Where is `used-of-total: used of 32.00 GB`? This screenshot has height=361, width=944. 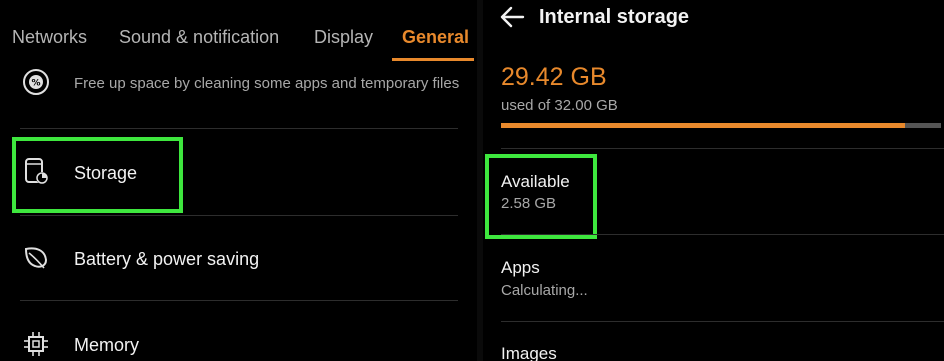
used-of-total: used of 32.00 GB is located at coordinates (559, 105).